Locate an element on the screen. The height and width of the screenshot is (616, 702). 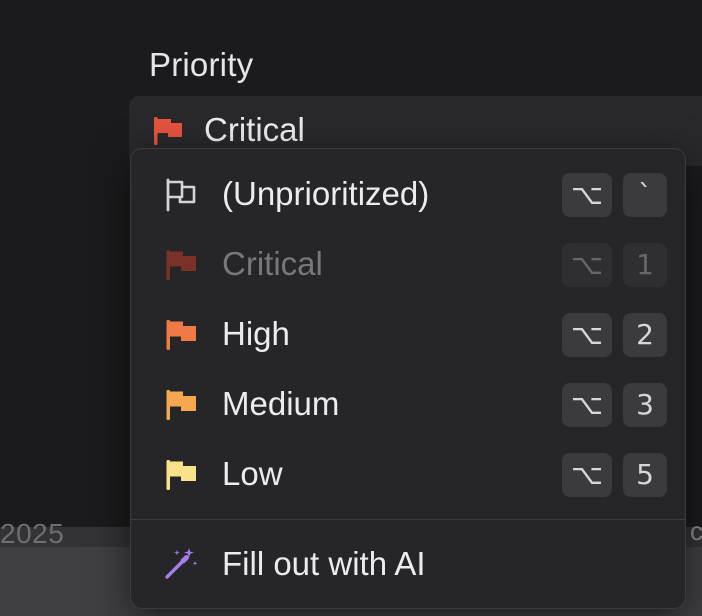
menu-item-label: Medium is located at coordinates (281, 403).